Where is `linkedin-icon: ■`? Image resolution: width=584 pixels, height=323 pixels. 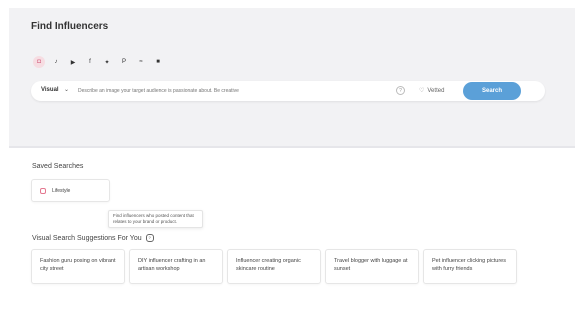
linkedin-icon: ■ is located at coordinates (158, 62).